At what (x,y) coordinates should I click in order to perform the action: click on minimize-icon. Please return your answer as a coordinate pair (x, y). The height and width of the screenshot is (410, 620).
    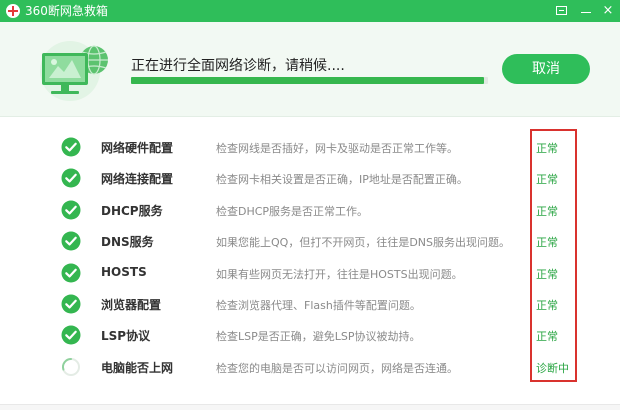
    Looking at the image, I should click on (586, 11).